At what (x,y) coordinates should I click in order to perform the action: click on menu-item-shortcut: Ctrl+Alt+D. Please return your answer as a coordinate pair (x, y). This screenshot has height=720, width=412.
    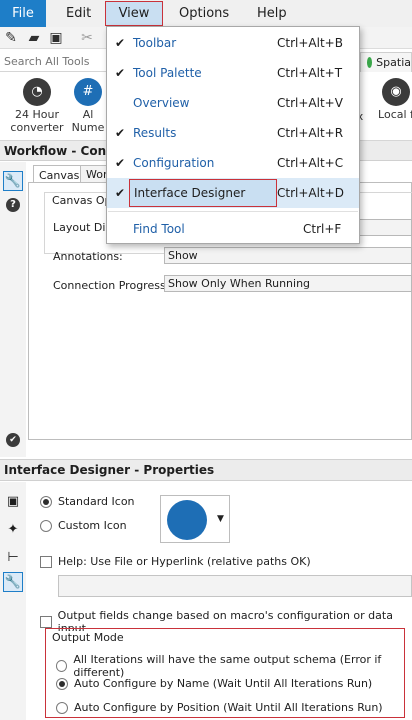
    Looking at the image, I should click on (310, 193).